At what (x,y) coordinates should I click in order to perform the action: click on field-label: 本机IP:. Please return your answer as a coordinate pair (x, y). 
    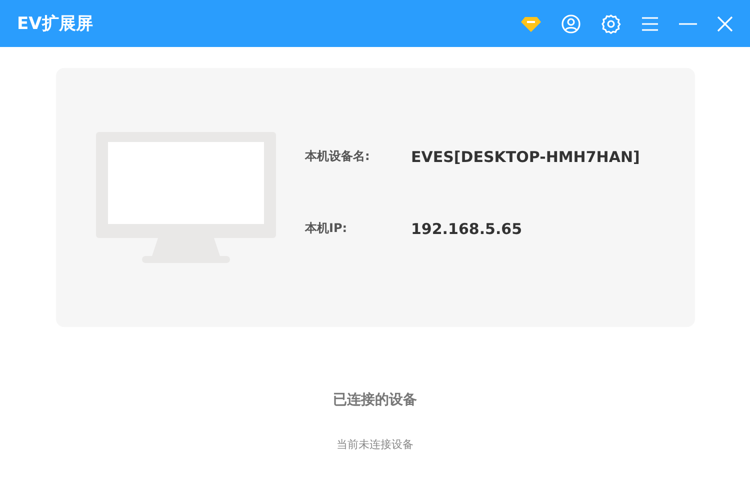
    Looking at the image, I should click on (326, 228).